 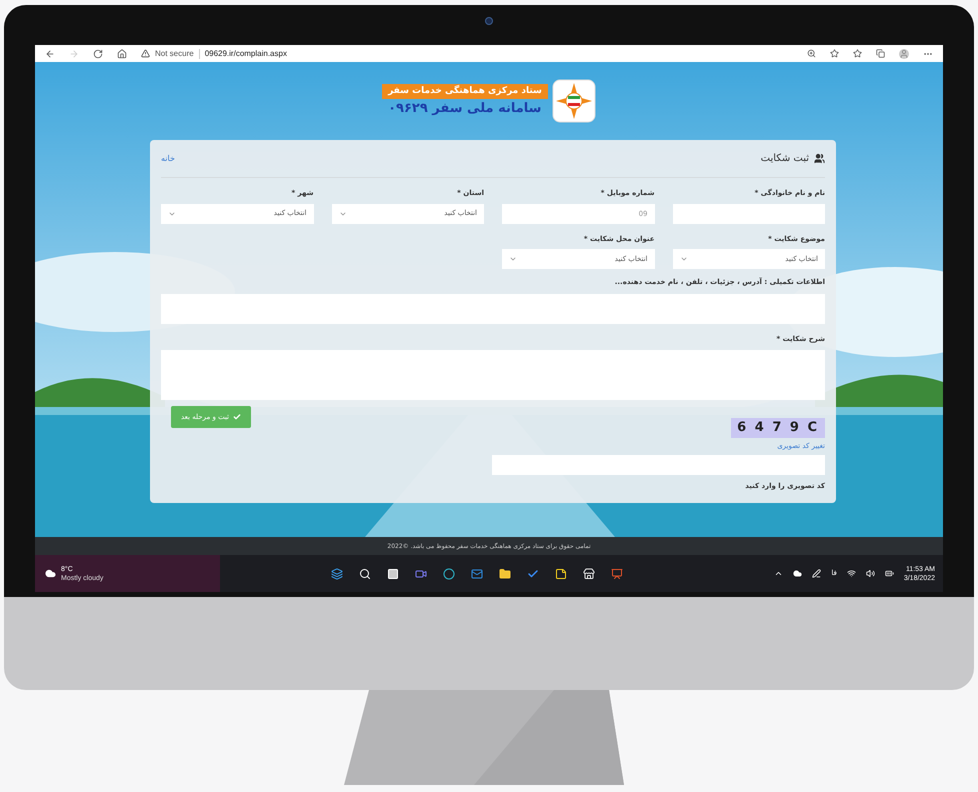 I want to click on search-icon, so click(x=365, y=574).